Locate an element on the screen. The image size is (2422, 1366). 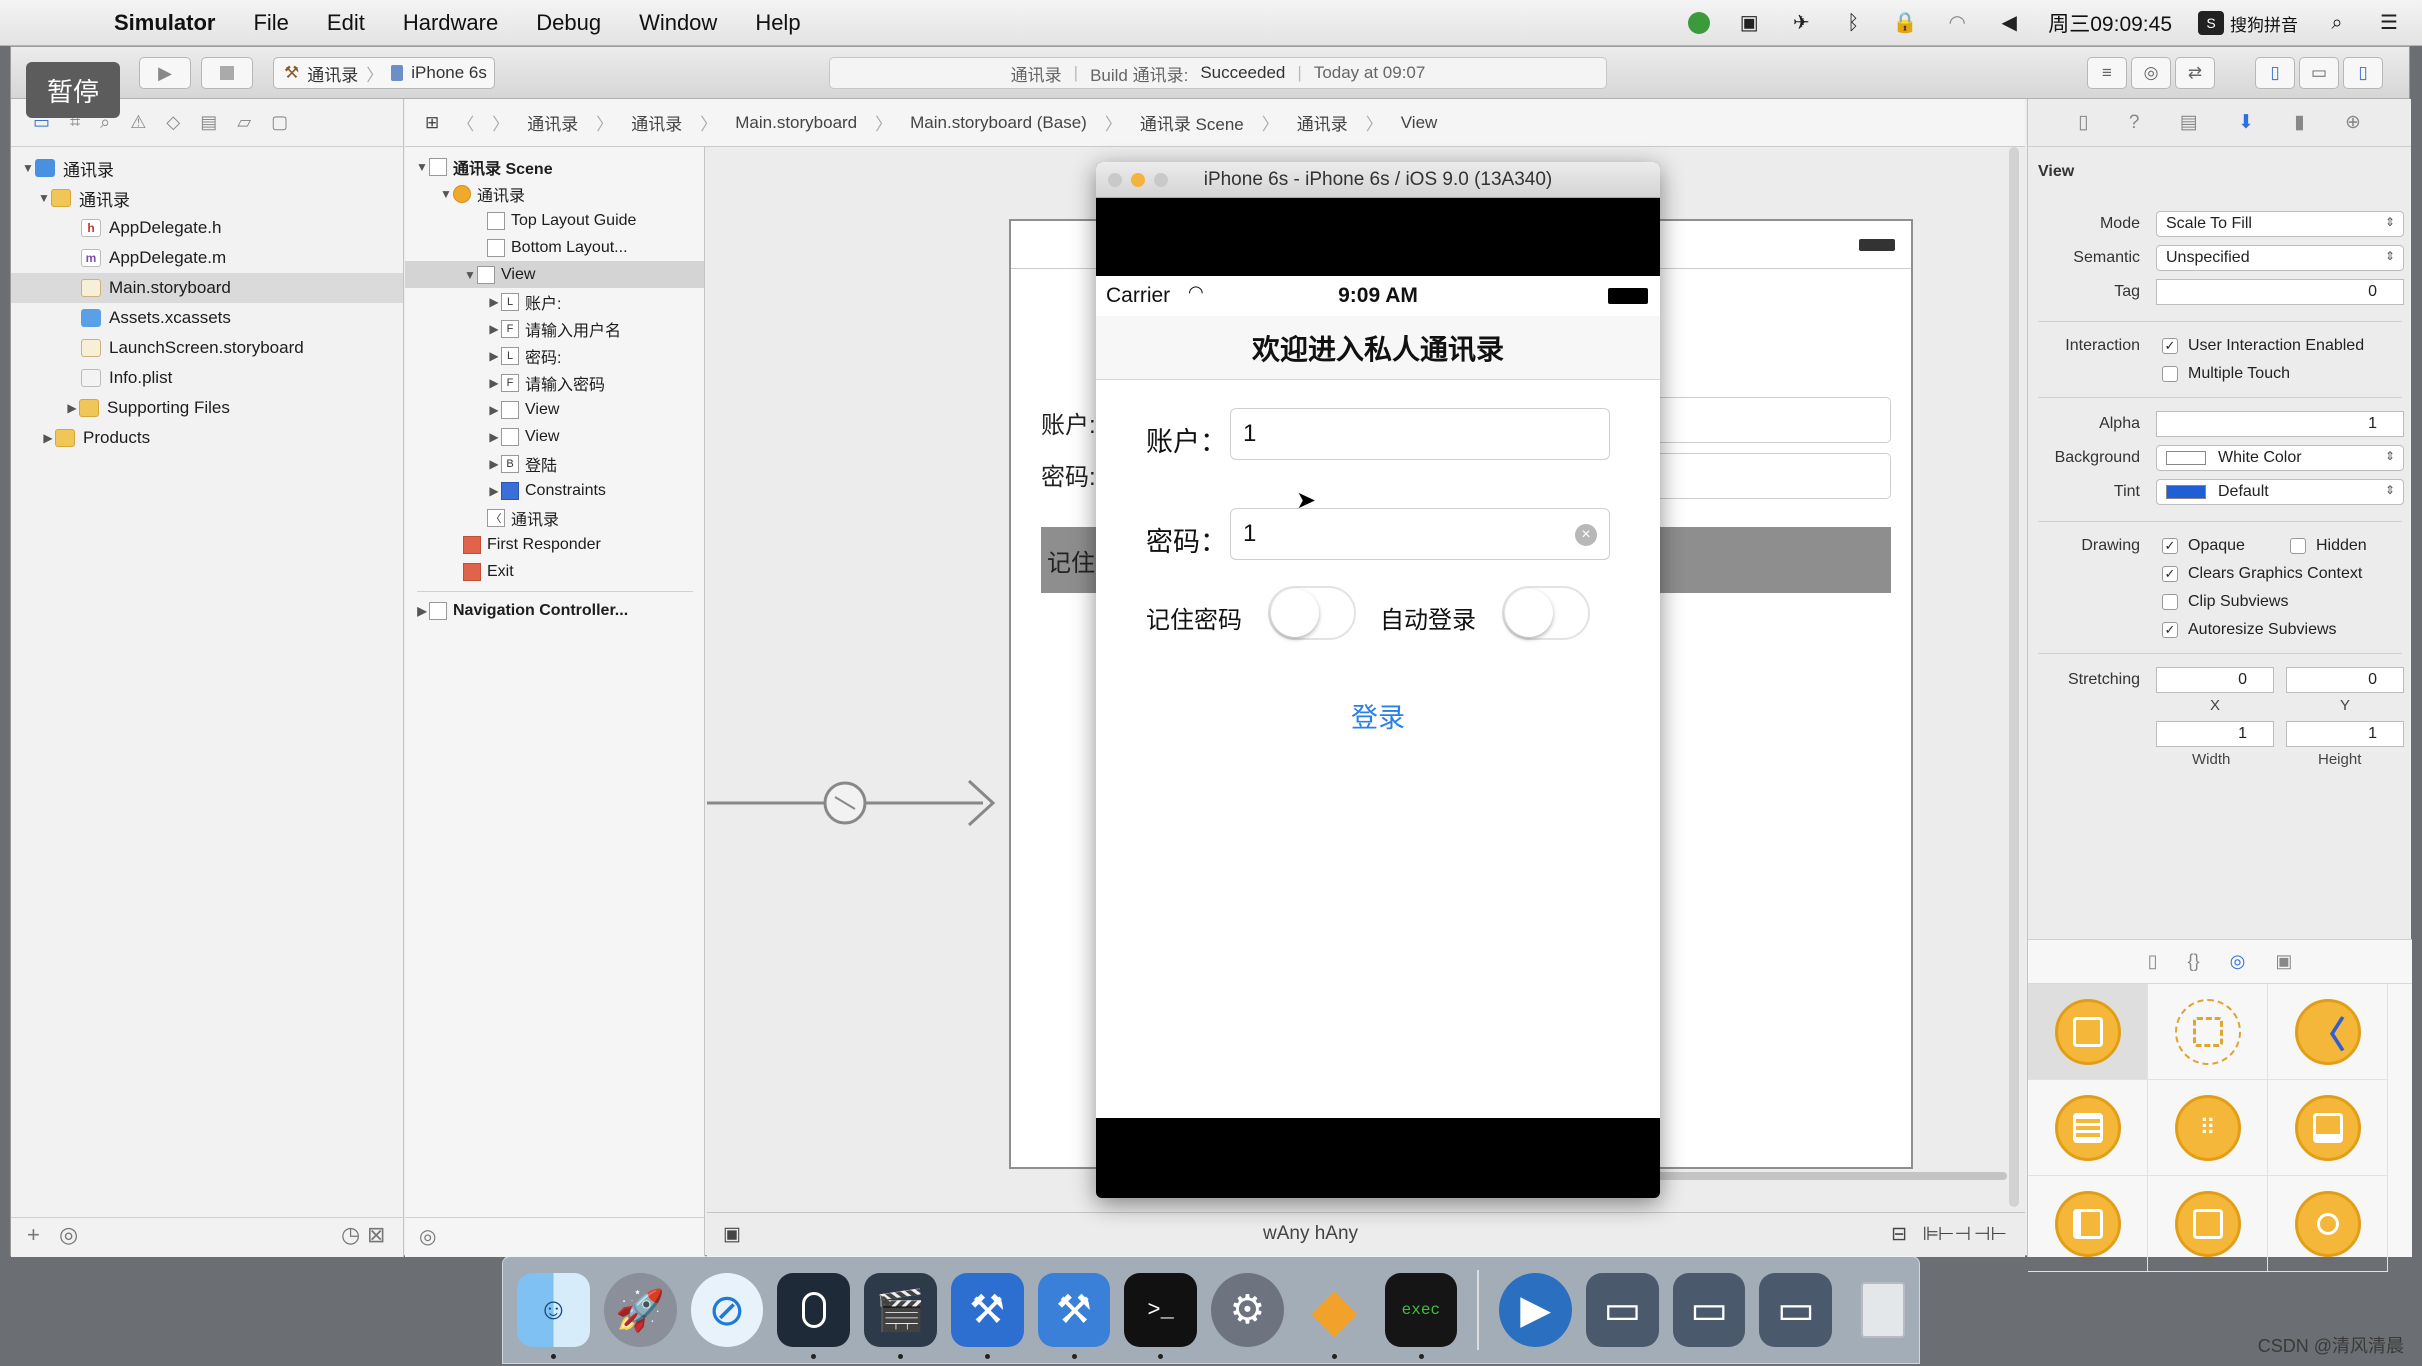
minimized-window-2-icon: ▭ is located at coordinates (1709, 1310).